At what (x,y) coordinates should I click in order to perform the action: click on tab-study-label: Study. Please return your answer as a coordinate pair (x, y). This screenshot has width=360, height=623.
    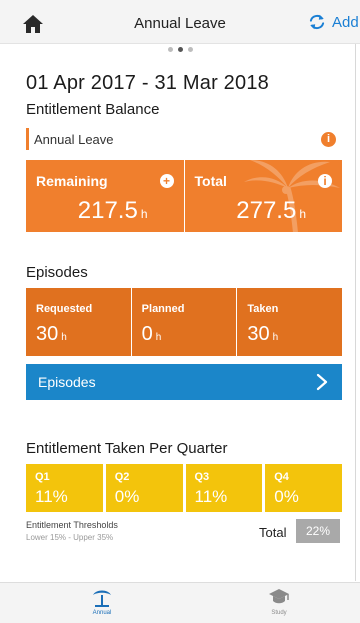
    Looking at the image, I should click on (279, 613).